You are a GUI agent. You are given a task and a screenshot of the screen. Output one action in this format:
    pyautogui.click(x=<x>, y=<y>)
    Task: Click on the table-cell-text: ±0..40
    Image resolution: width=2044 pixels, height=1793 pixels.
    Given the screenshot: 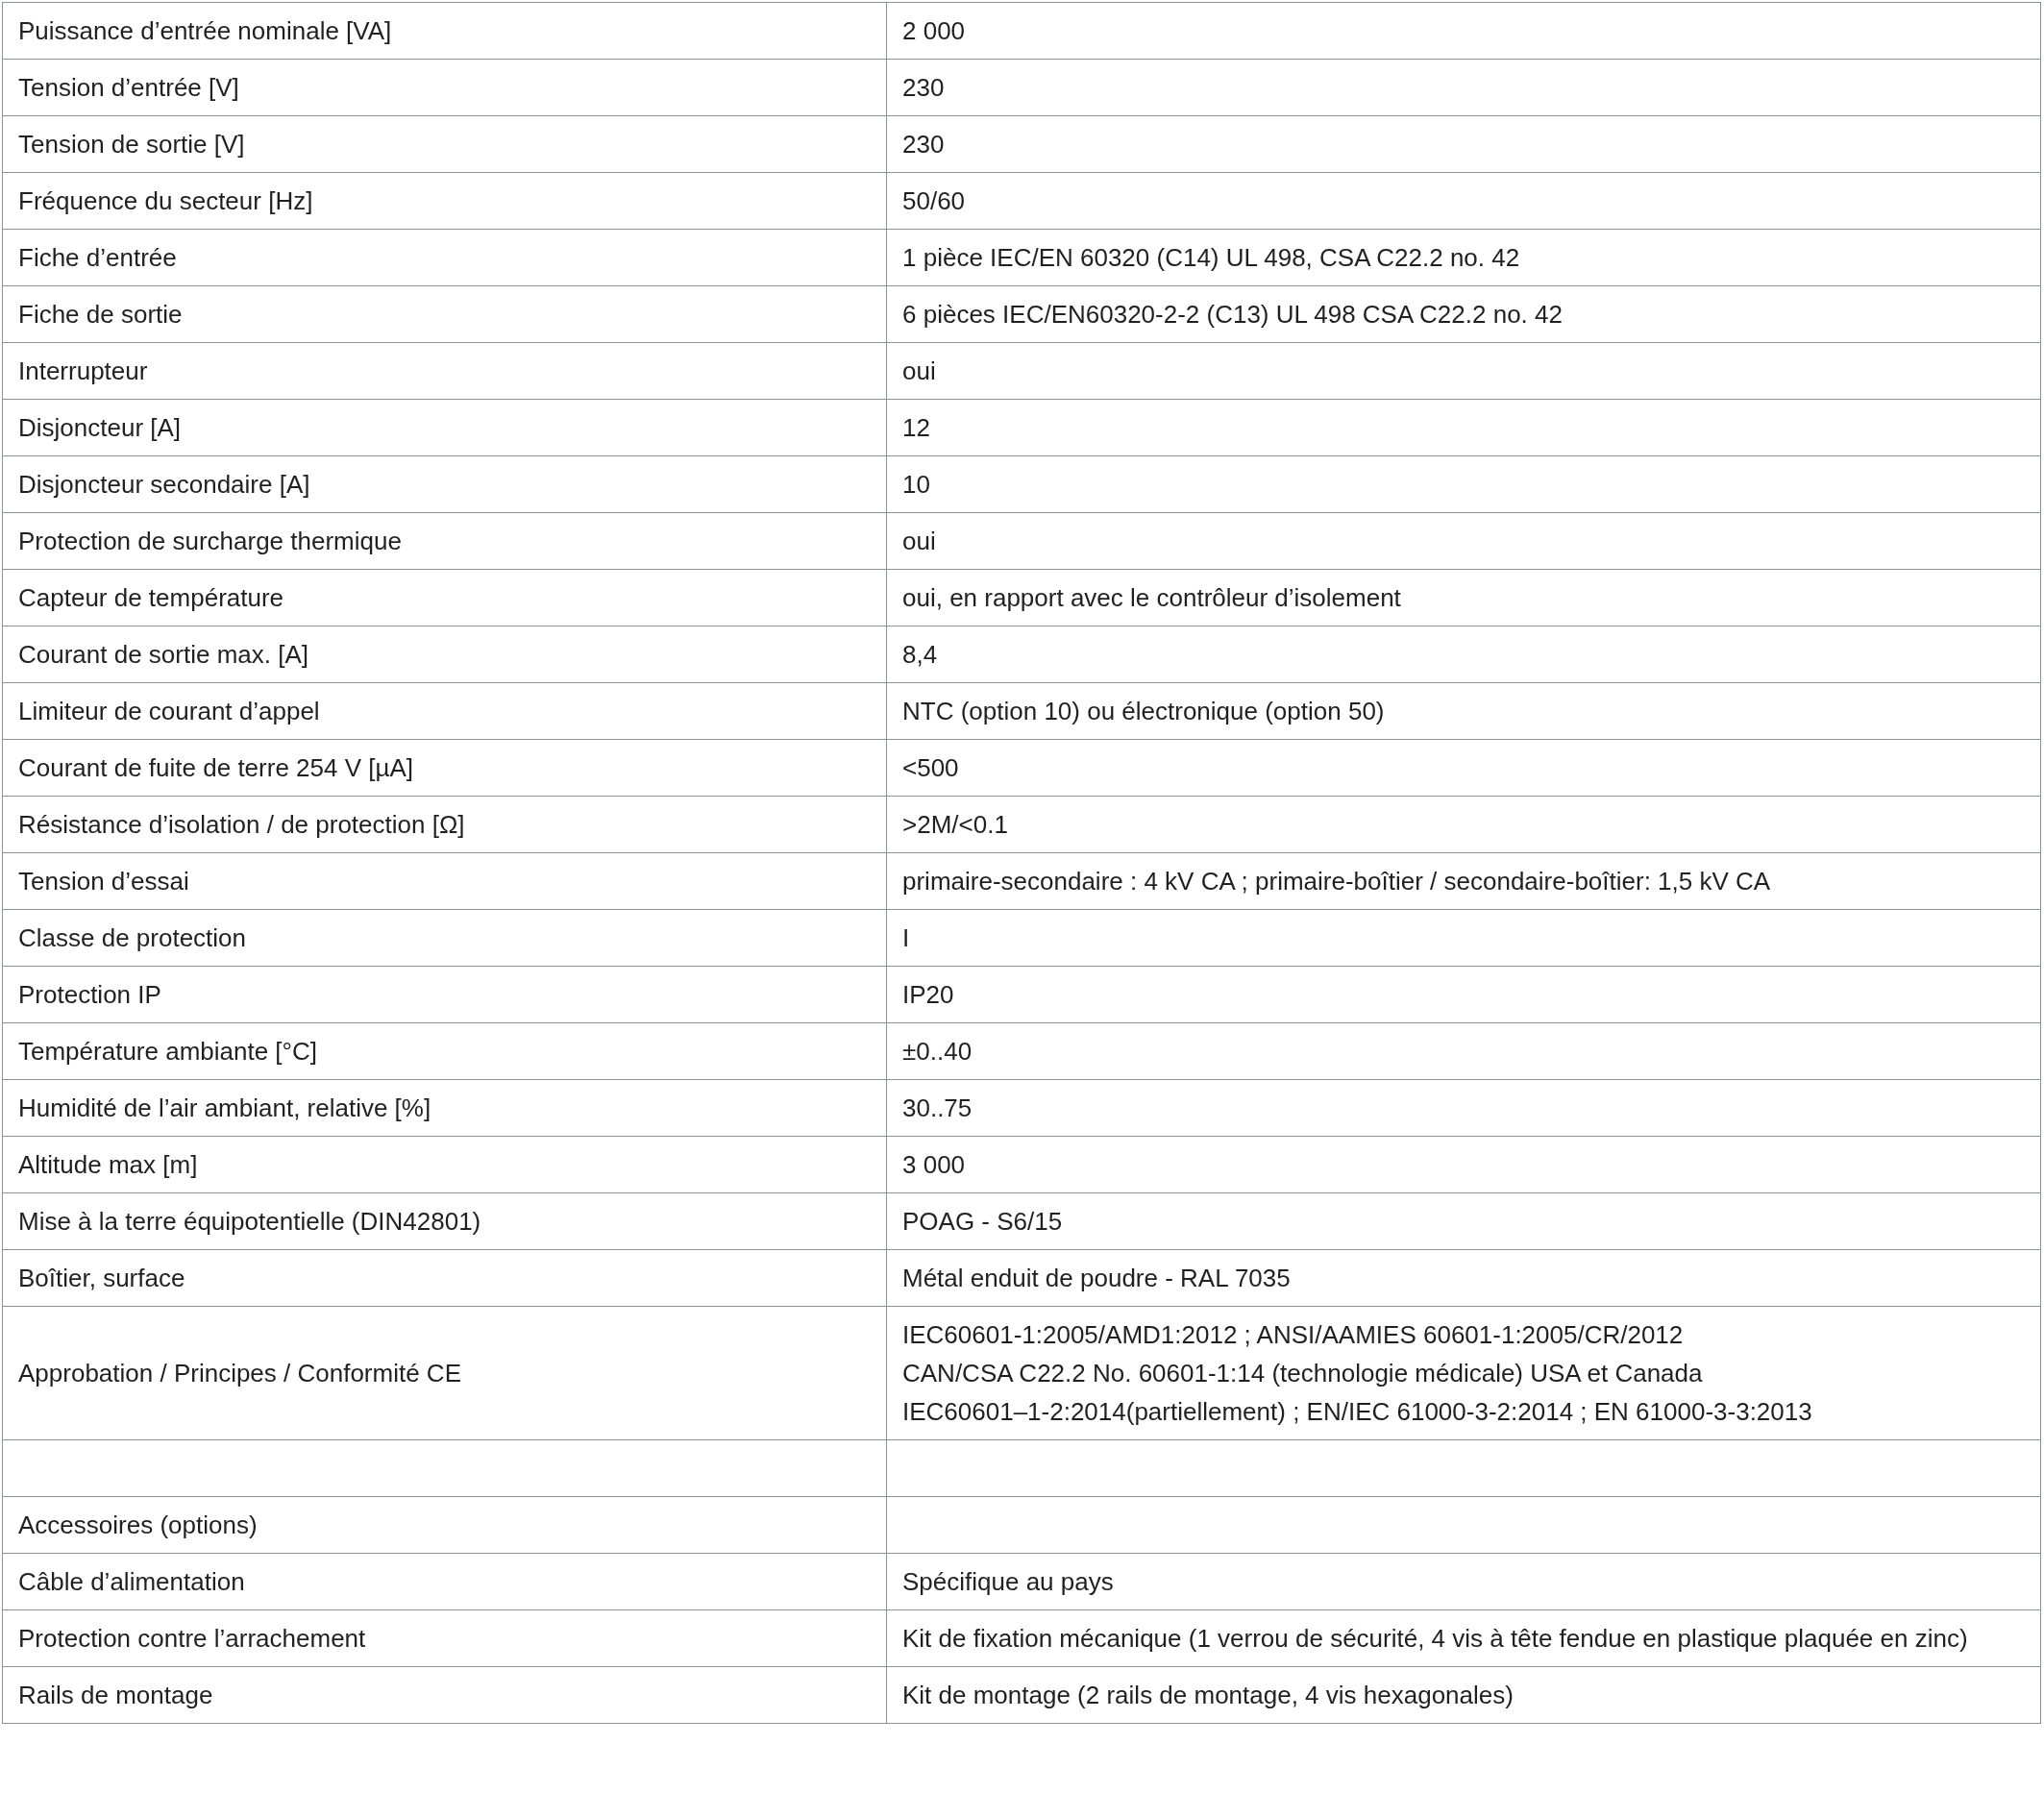 What is the action you would take?
    pyautogui.click(x=937, y=1052)
    